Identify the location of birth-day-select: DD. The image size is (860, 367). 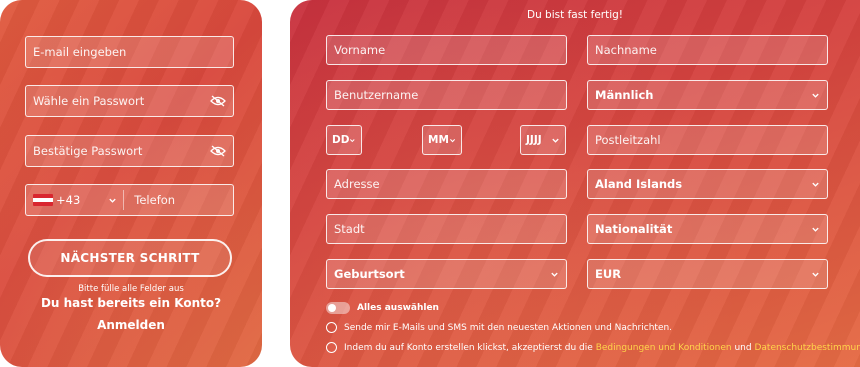
(344, 140).